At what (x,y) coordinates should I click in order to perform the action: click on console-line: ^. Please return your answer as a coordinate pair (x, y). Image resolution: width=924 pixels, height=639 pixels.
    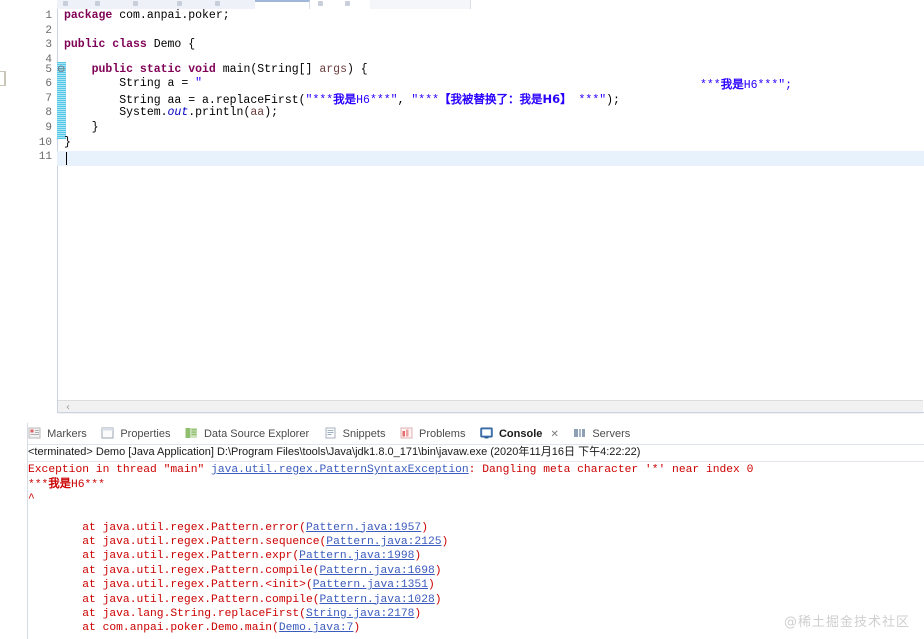
    Looking at the image, I should click on (476, 499).